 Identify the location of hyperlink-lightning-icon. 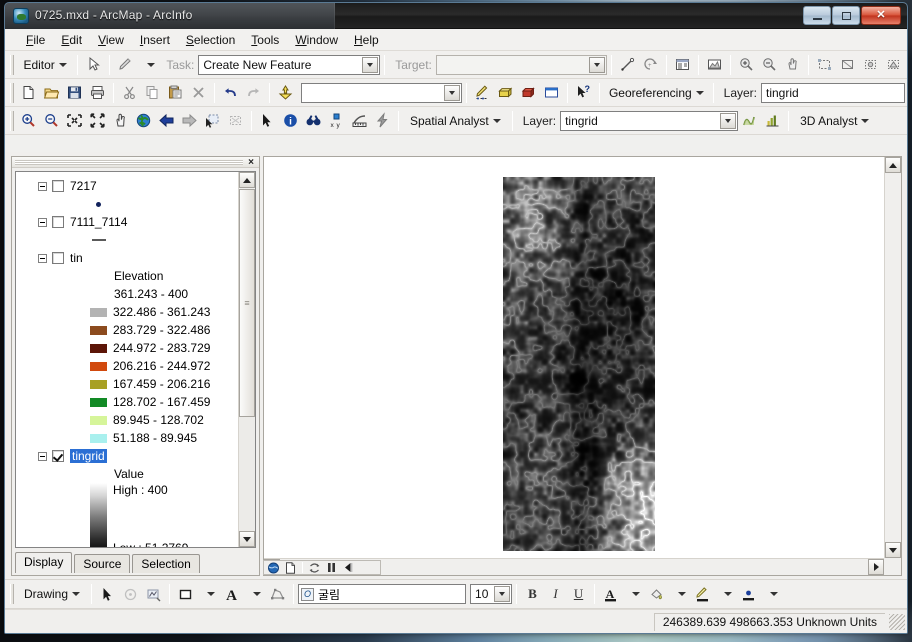
(382, 121).